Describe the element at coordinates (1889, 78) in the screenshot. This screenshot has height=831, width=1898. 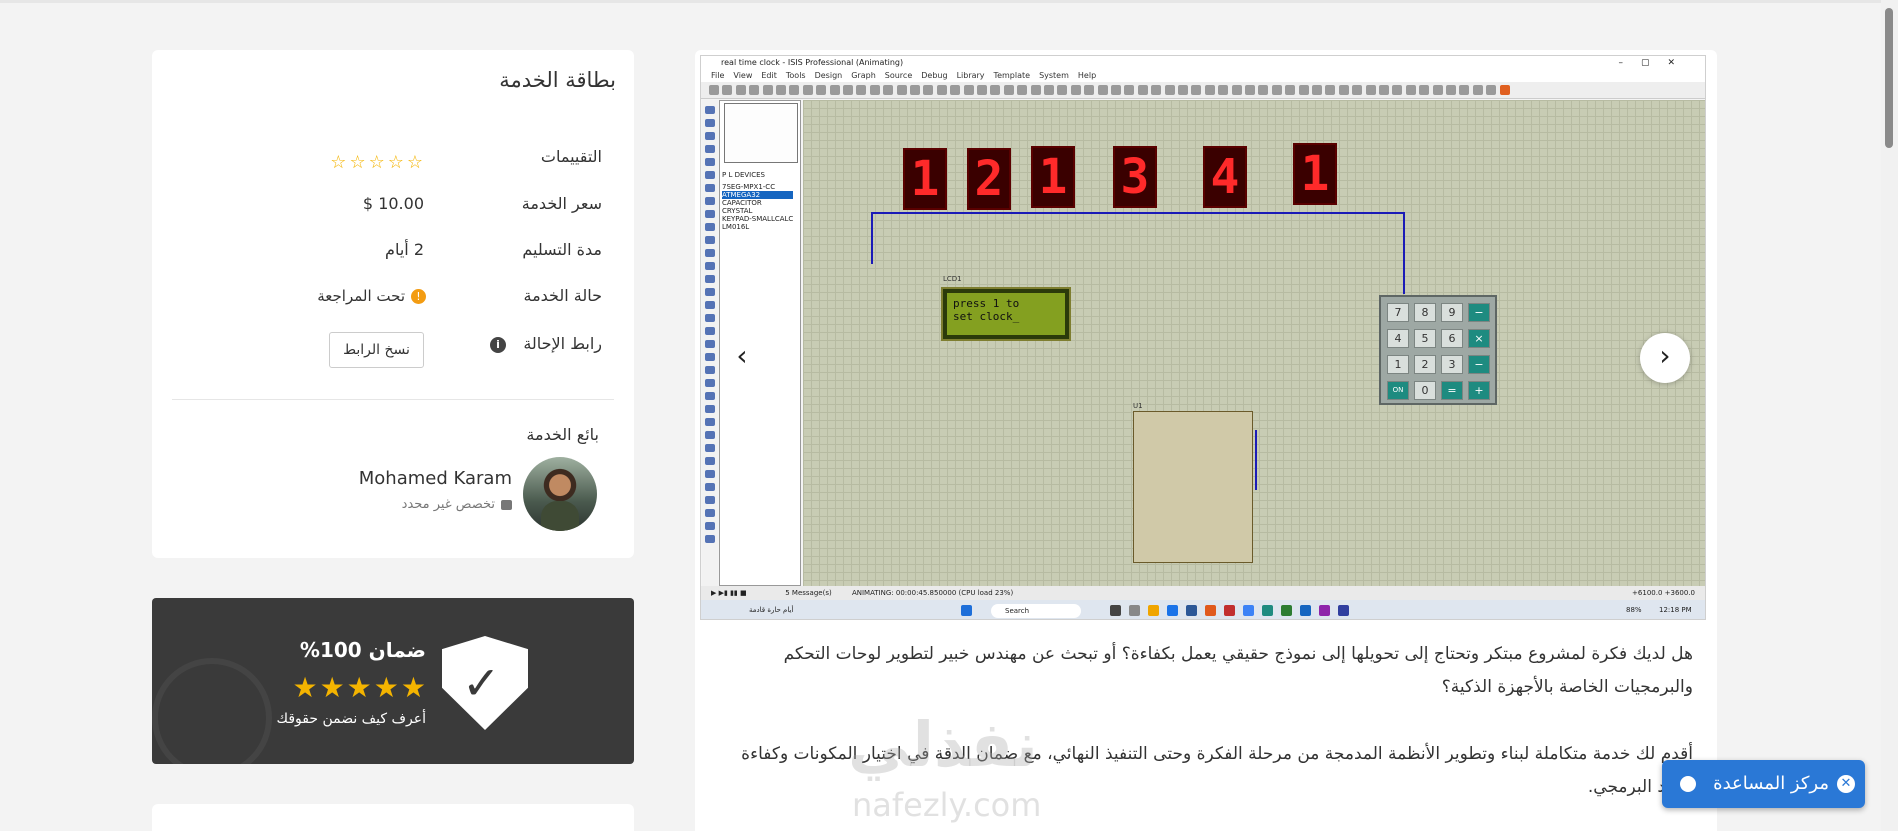
I see `scrollbar-thumb` at that location.